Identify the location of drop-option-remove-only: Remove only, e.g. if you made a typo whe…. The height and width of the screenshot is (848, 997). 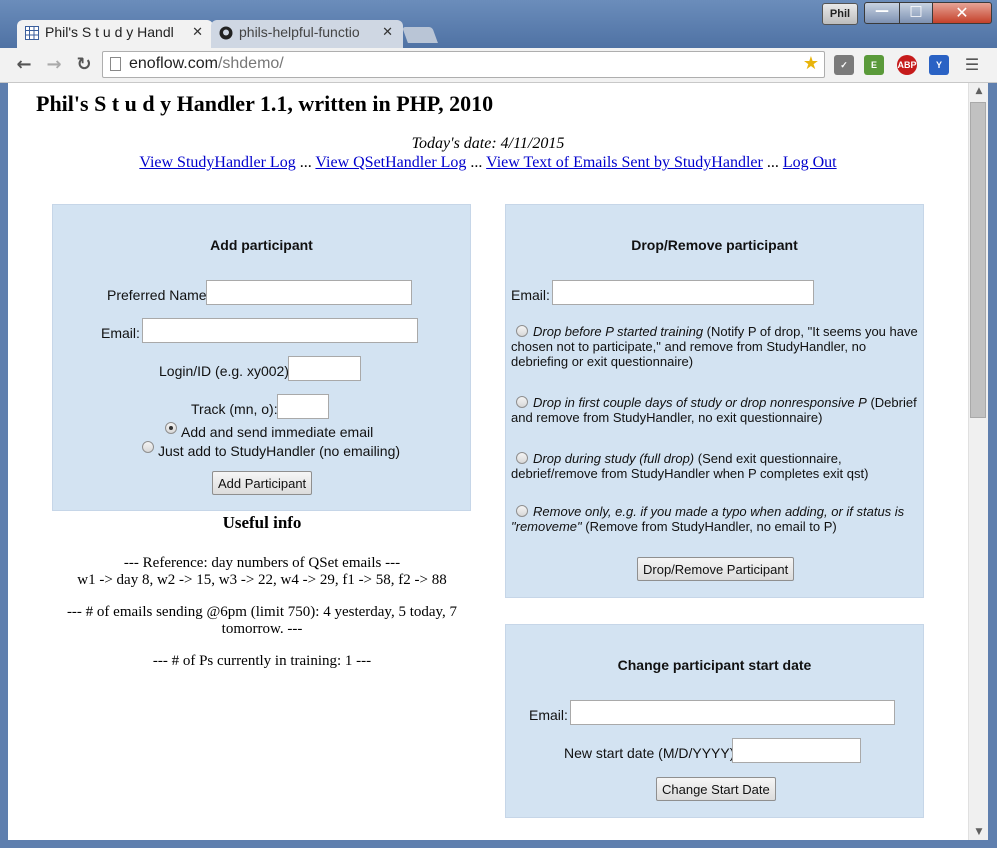
(716, 519).